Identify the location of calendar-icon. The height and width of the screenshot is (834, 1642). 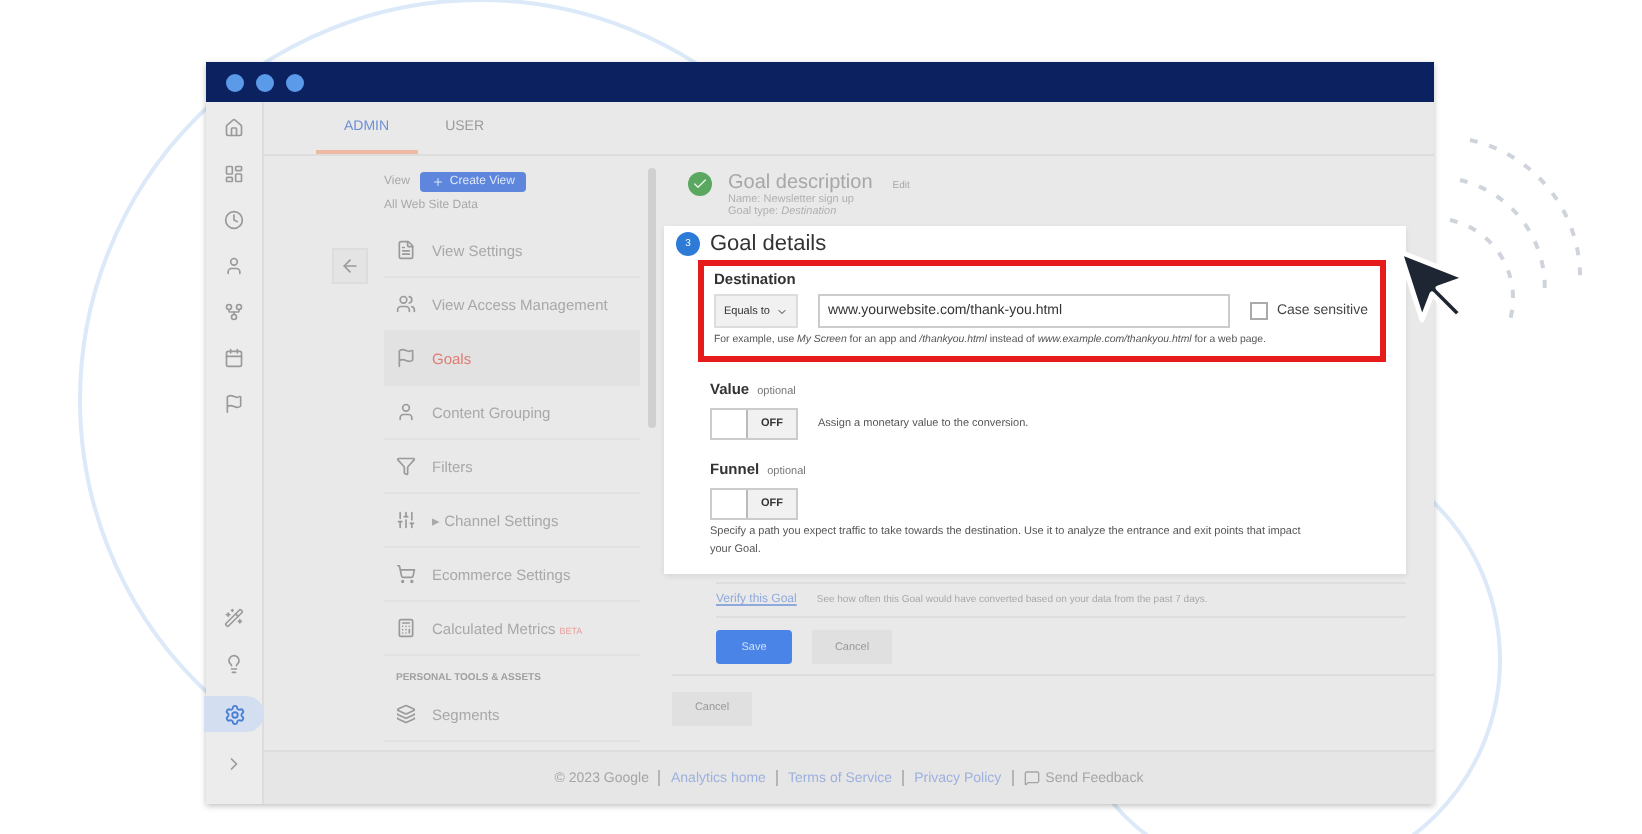
(234, 358).